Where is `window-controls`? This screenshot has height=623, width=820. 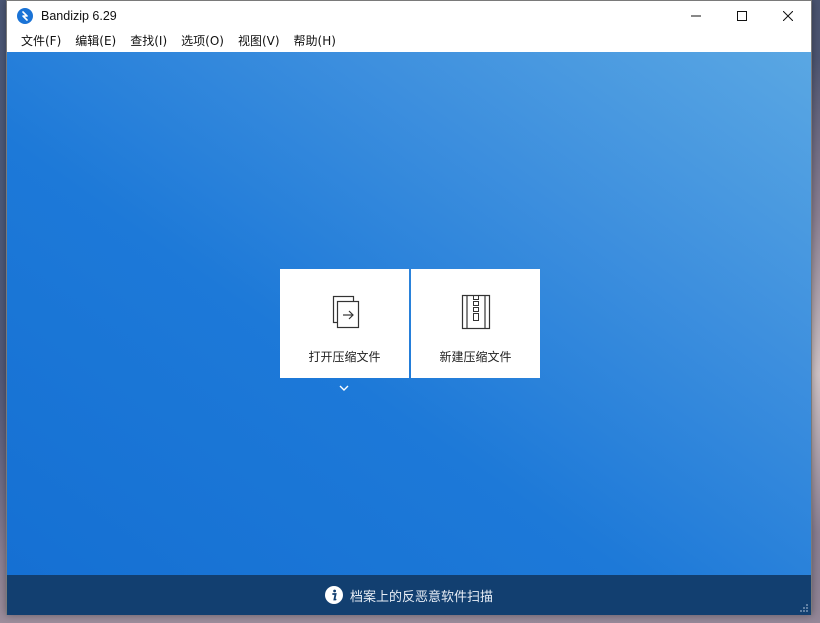
window-controls is located at coordinates (742, 16).